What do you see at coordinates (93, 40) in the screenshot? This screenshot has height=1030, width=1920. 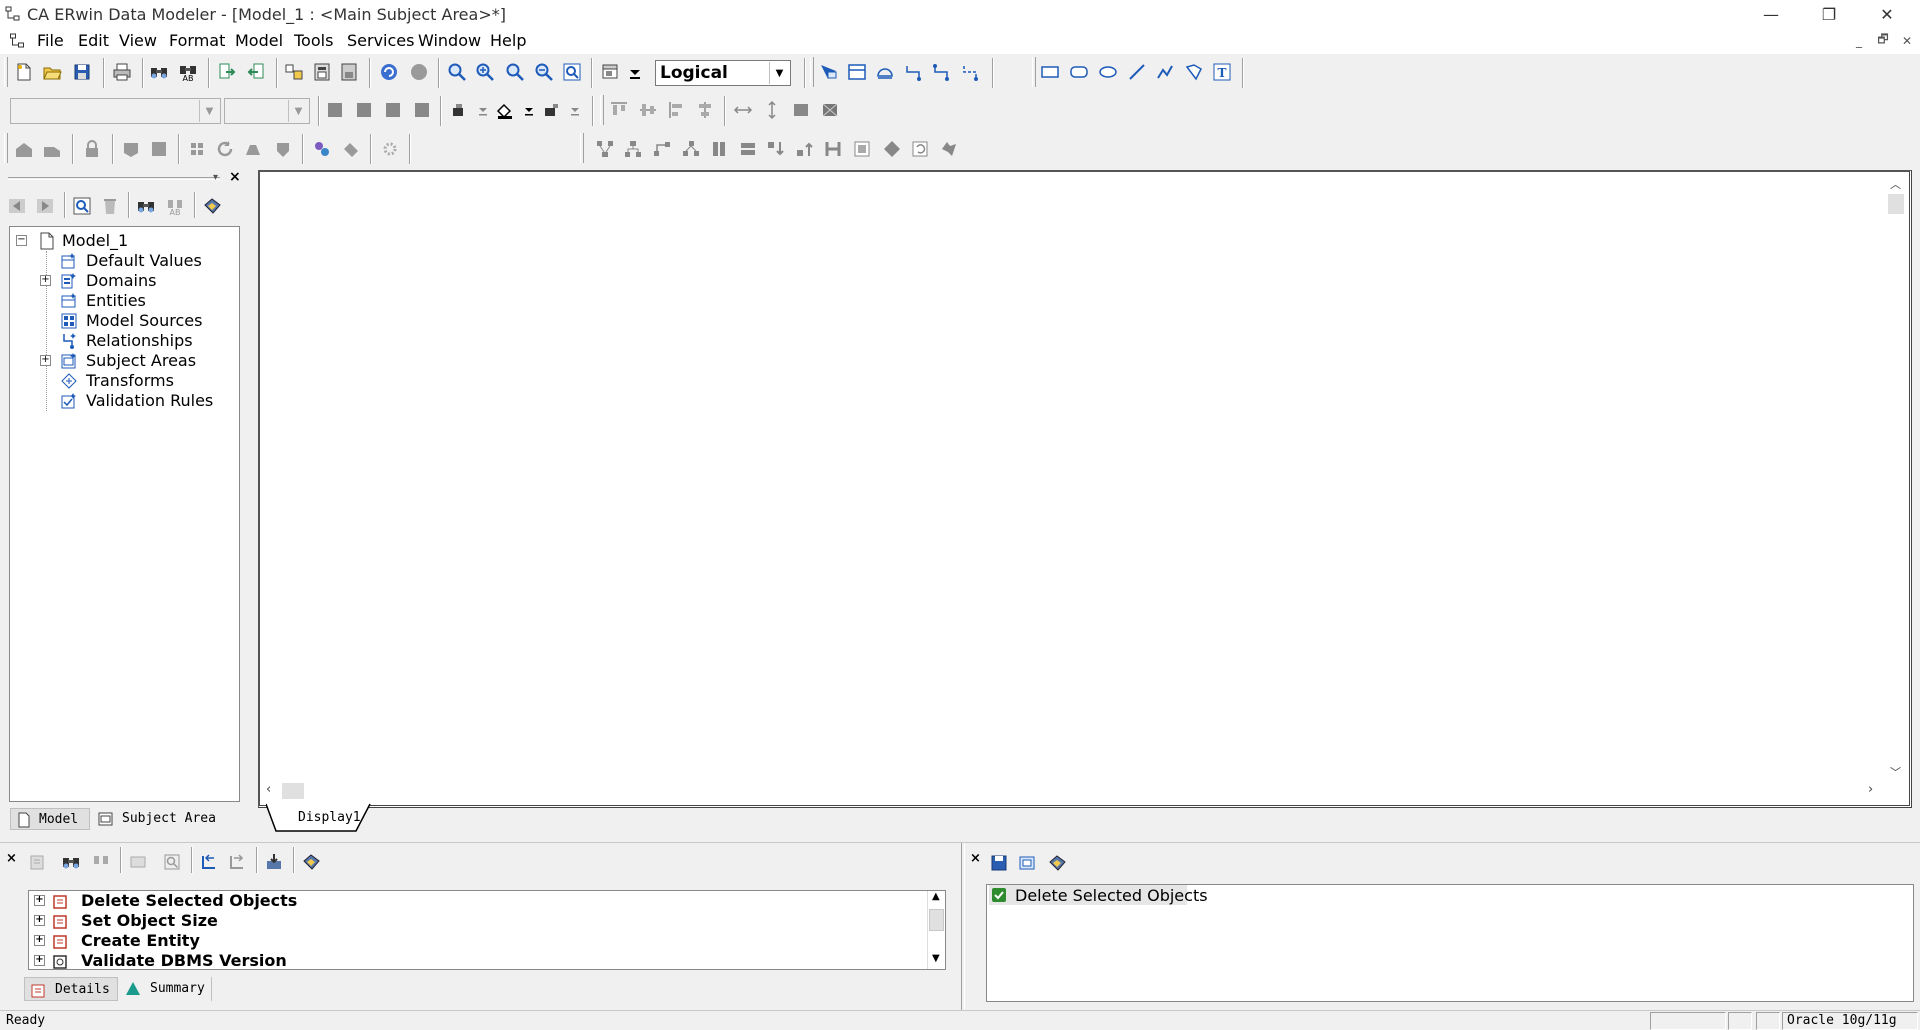 I see `menu-edit: Edit` at bounding box center [93, 40].